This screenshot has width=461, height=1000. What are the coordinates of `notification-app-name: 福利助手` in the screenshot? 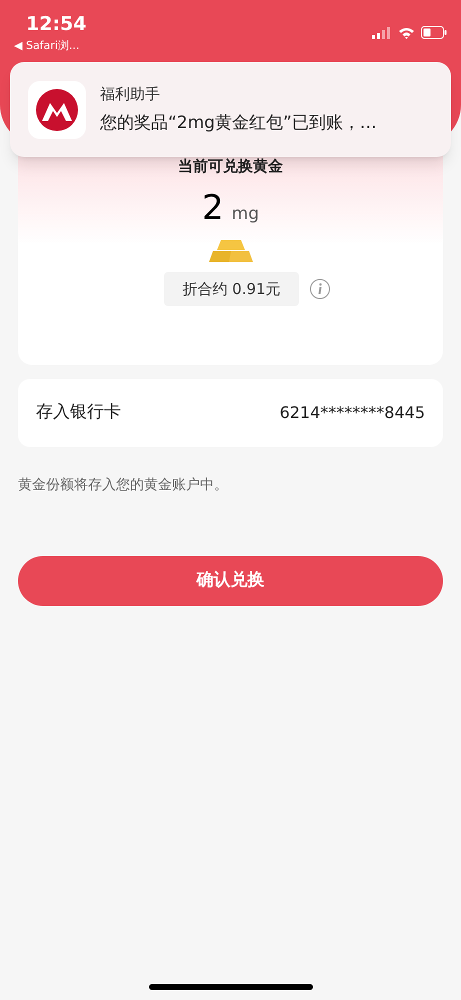 It's located at (130, 94).